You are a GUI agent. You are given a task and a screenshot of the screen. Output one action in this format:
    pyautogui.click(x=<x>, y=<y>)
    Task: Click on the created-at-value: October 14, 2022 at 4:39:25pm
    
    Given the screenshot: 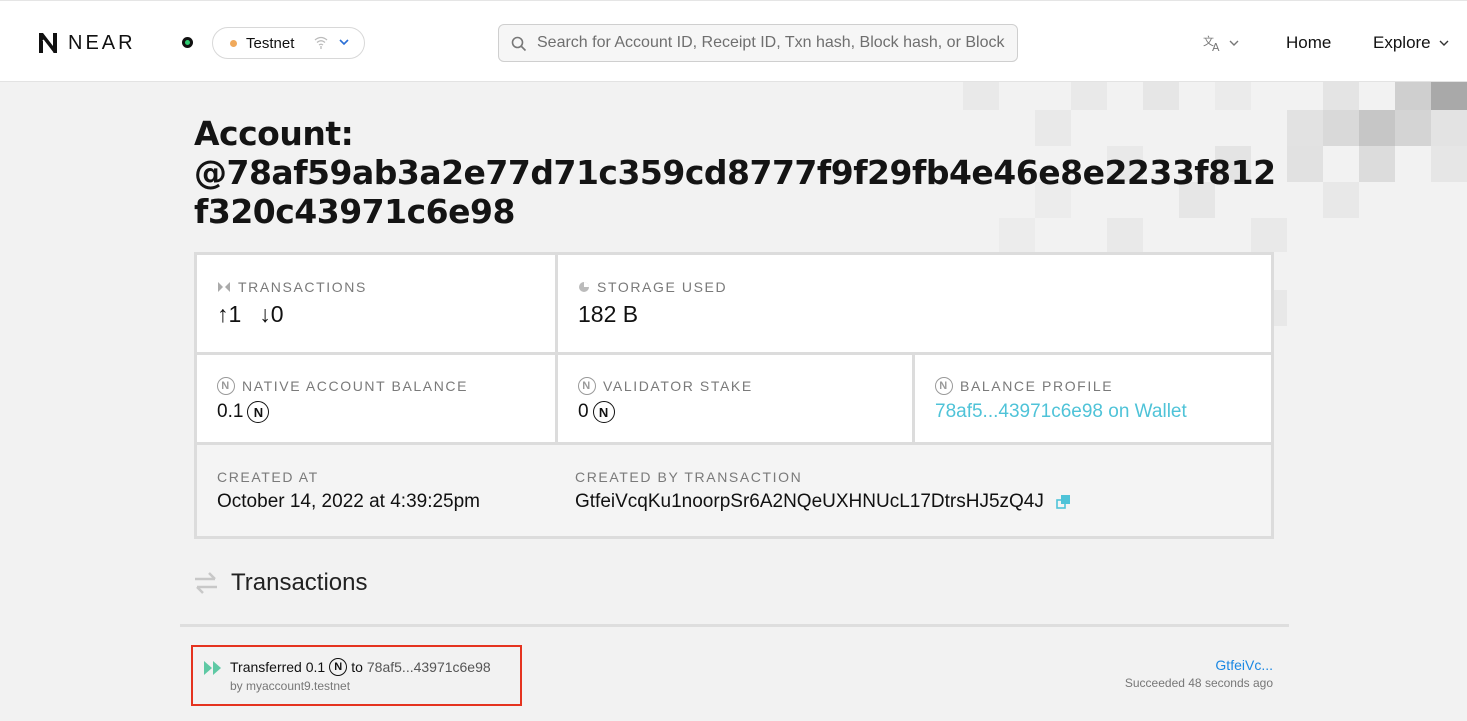 What is the action you would take?
    pyautogui.click(x=349, y=501)
    